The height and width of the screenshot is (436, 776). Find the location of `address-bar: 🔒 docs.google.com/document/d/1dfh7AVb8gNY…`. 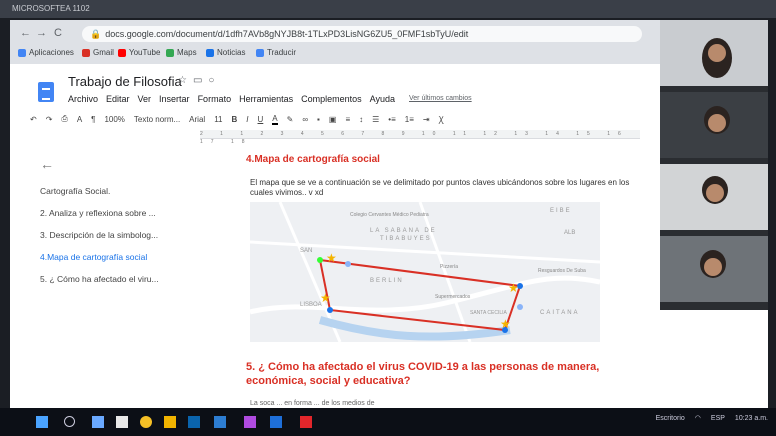

address-bar: 🔒 docs.google.com/document/d/1dfh7AVb8gNY… is located at coordinates (362, 34).